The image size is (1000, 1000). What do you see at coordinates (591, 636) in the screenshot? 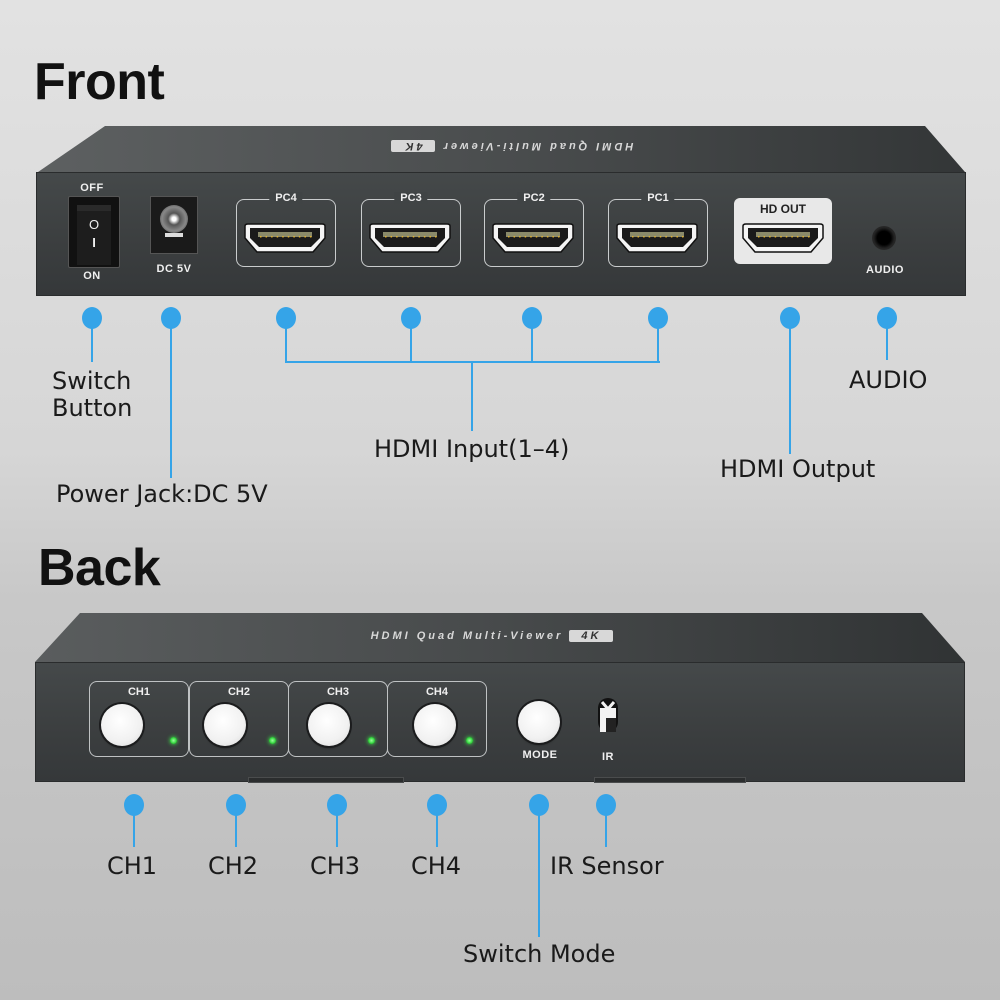
I see `badge-4k: 4K` at bounding box center [591, 636].